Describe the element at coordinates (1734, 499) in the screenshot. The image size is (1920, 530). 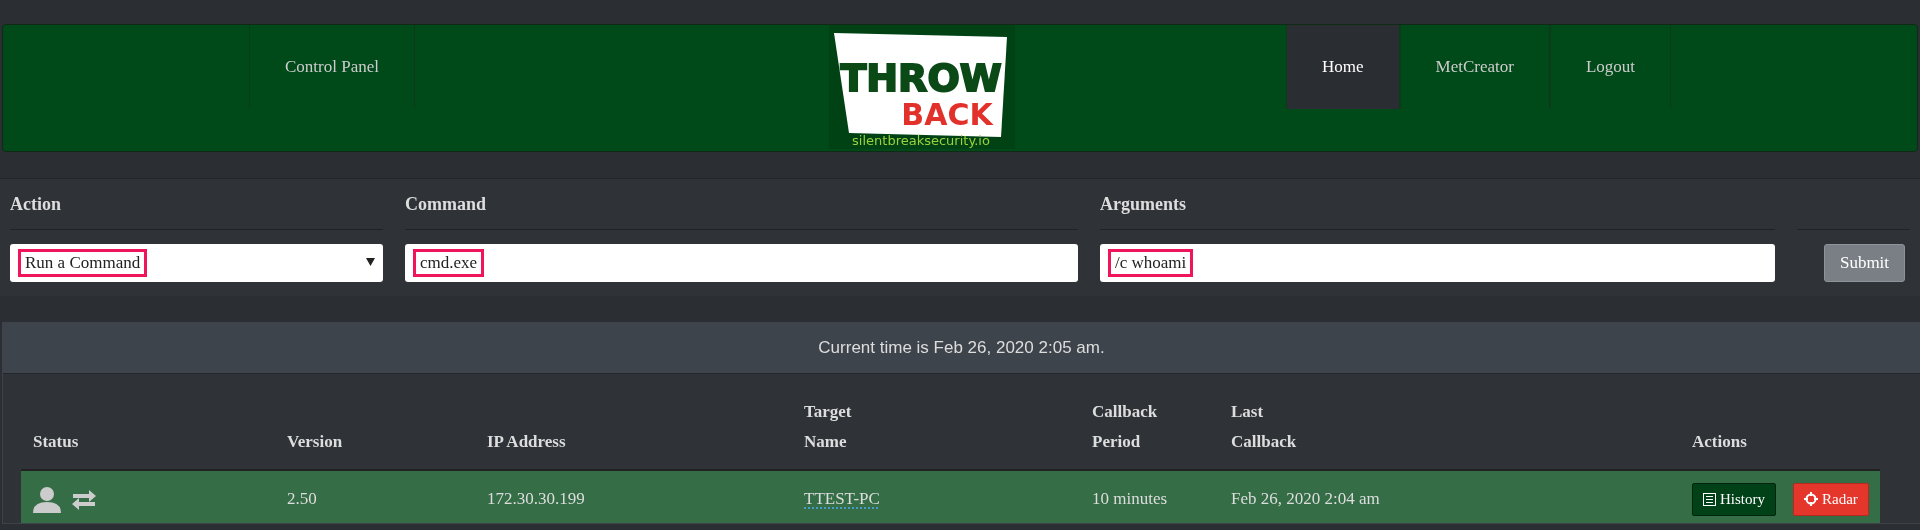
I see `history-button: History` at that location.